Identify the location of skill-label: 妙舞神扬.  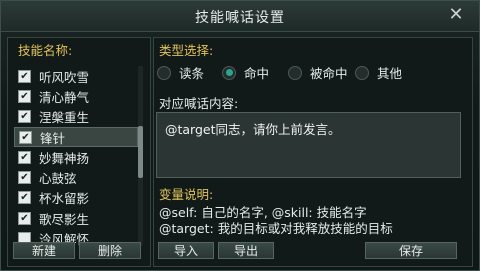
(64, 158).